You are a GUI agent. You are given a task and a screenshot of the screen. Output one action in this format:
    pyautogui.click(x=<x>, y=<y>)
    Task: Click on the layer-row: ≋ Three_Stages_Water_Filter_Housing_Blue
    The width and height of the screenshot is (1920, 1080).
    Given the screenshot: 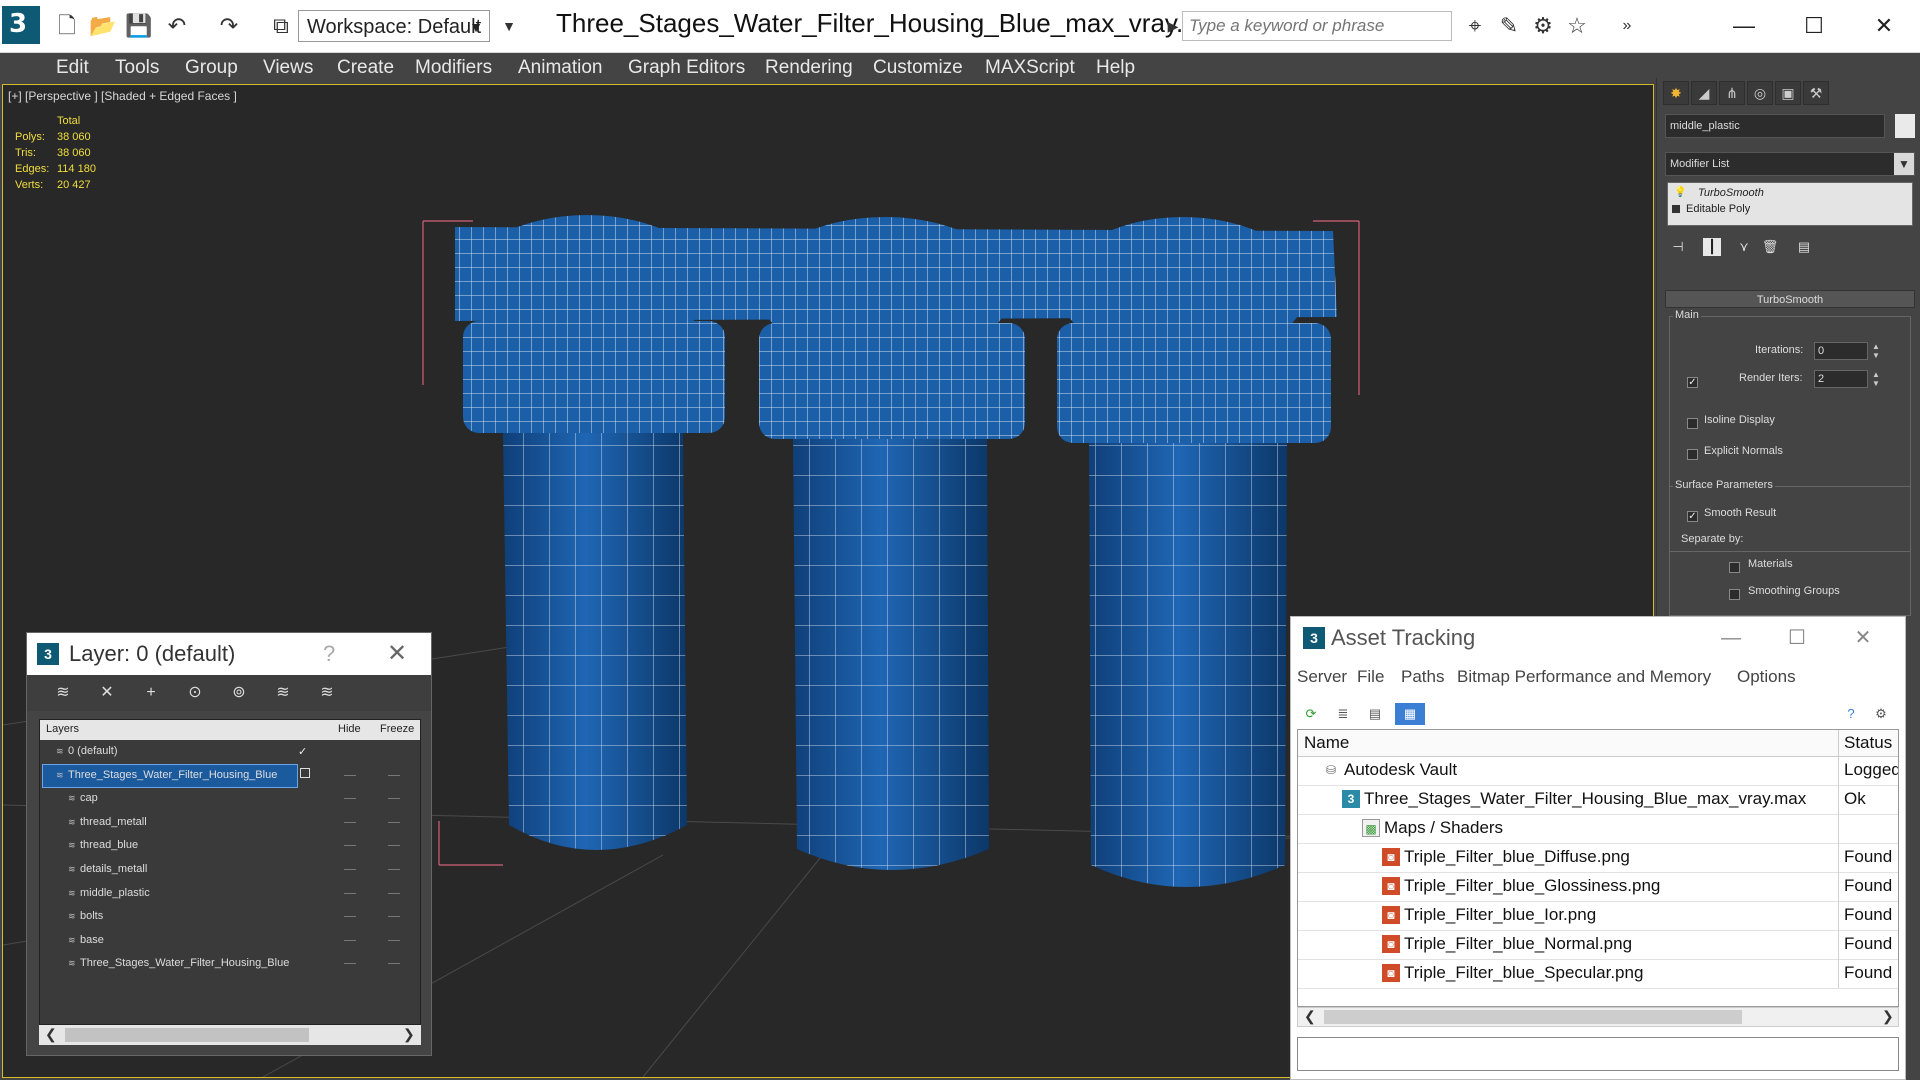 What is the action you would take?
    pyautogui.click(x=230, y=775)
    